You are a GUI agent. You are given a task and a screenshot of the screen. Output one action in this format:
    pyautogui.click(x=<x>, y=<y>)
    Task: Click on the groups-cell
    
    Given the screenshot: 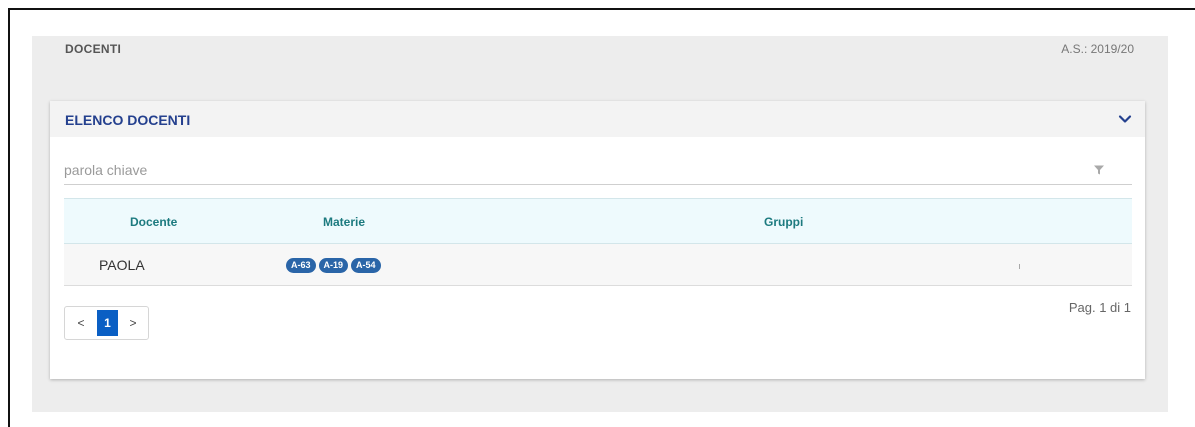 What is the action you would take?
    pyautogui.click(x=1019, y=266)
    